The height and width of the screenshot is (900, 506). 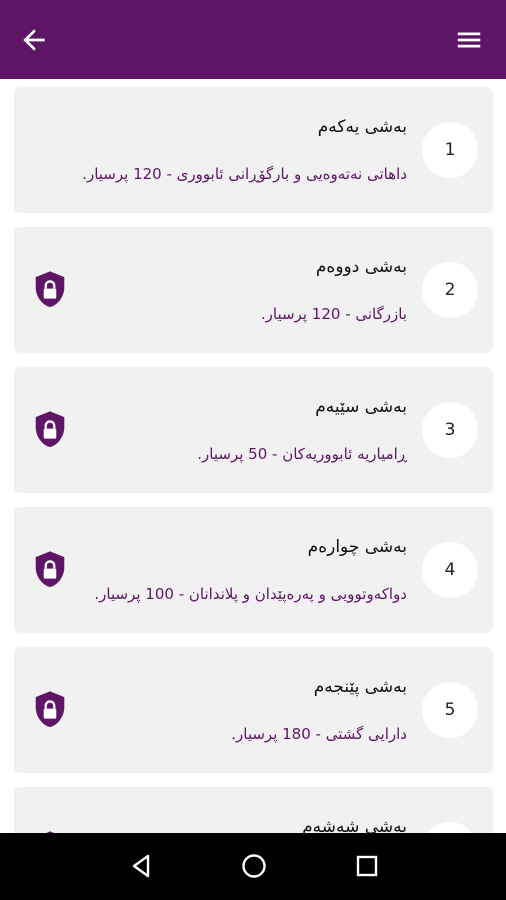 What do you see at coordinates (333, 314) in the screenshot?
I see `section-subtitle: بازرگانی - 120 پرسیار.` at bounding box center [333, 314].